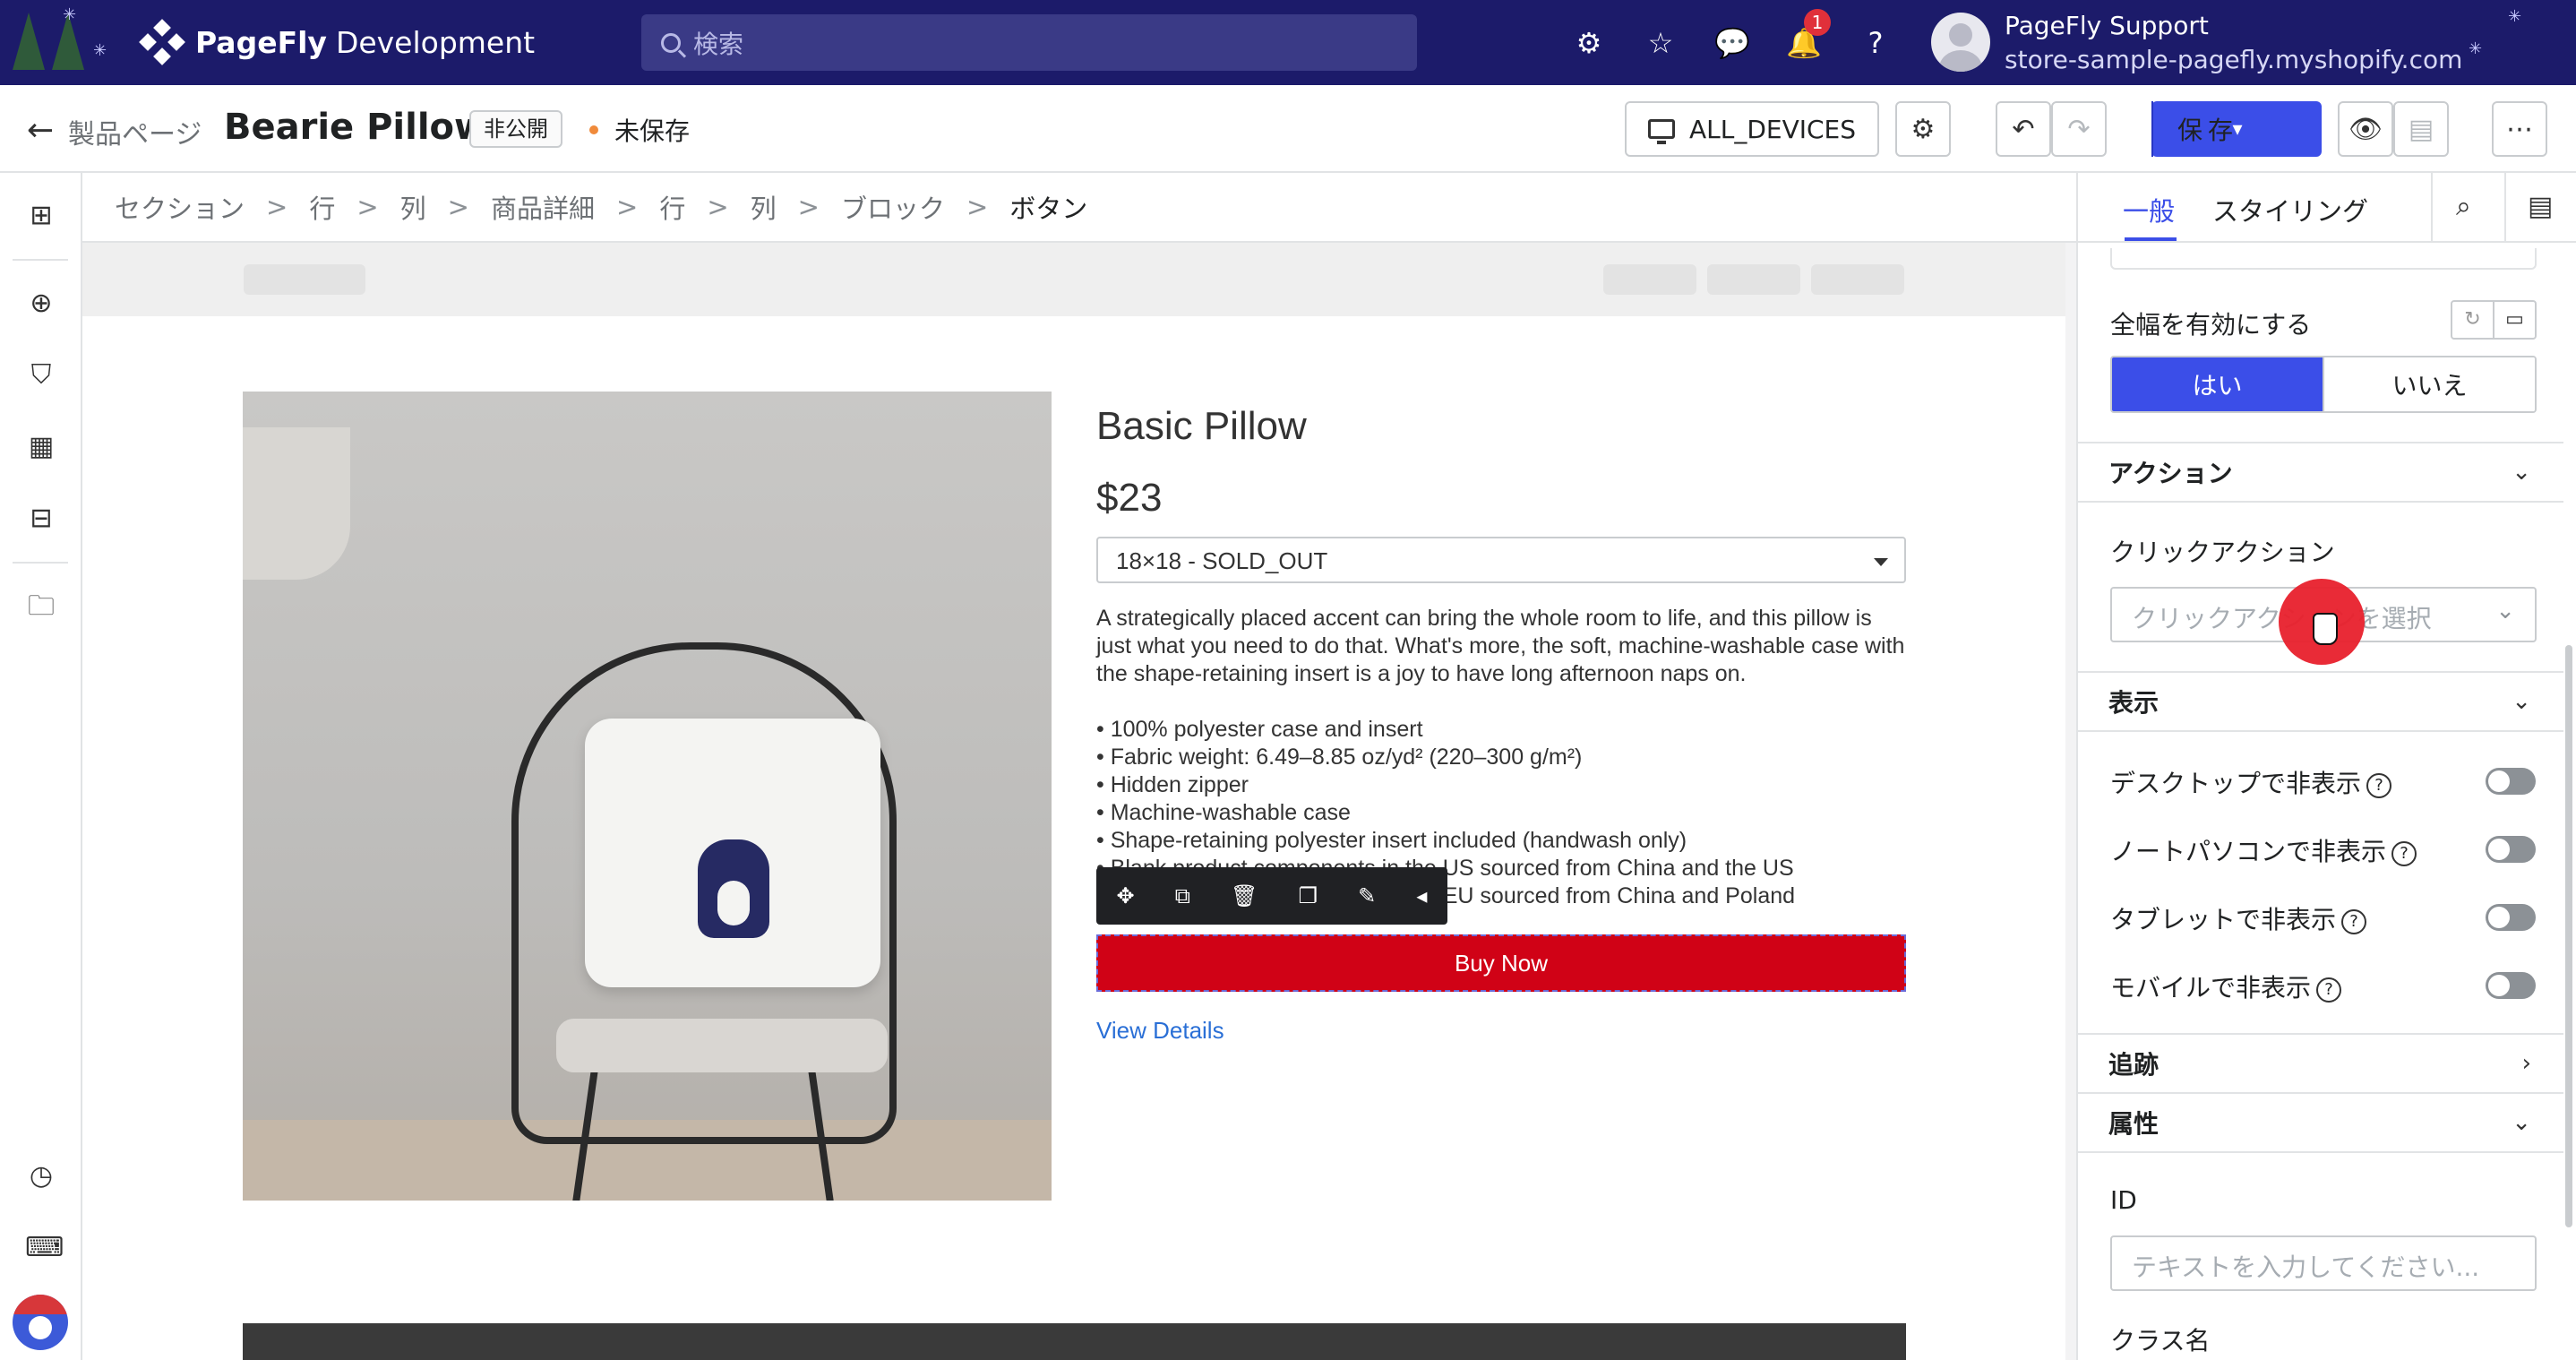 The width and height of the screenshot is (2576, 1360). Describe the element at coordinates (2568, 936) in the screenshot. I see `panel-scrollbar` at that location.